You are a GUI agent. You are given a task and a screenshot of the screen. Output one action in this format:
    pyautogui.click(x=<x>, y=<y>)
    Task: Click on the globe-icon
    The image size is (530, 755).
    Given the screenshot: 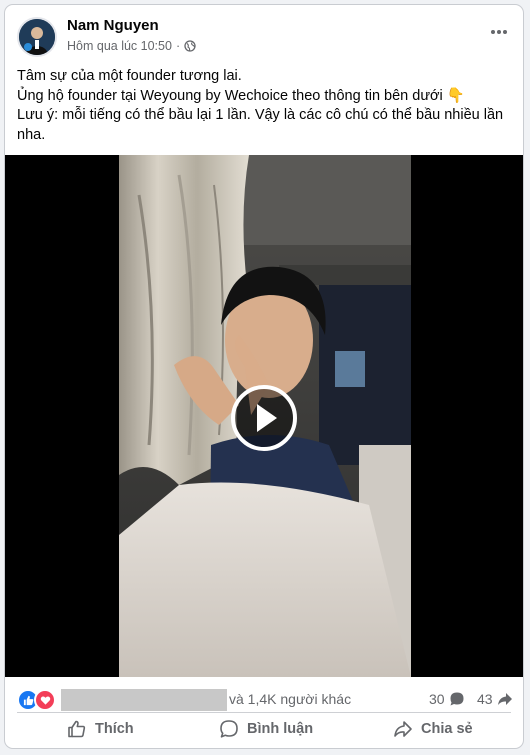 What is the action you would take?
    pyautogui.click(x=190, y=46)
    